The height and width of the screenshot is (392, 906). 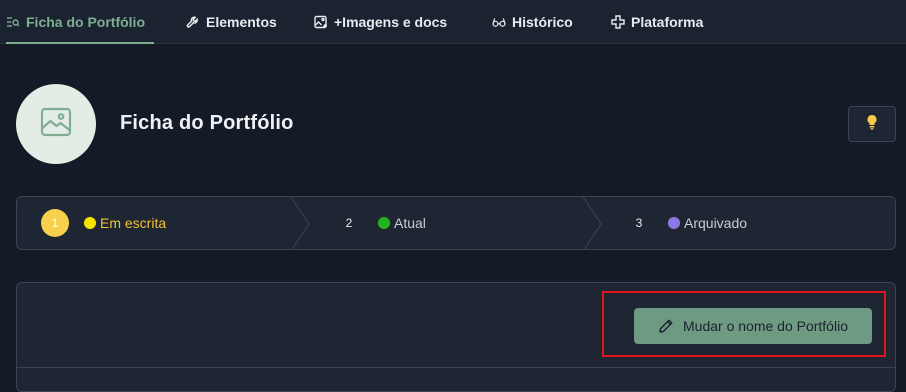 I want to click on tab-plataforma: Plataforma, so click(x=657, y=22).